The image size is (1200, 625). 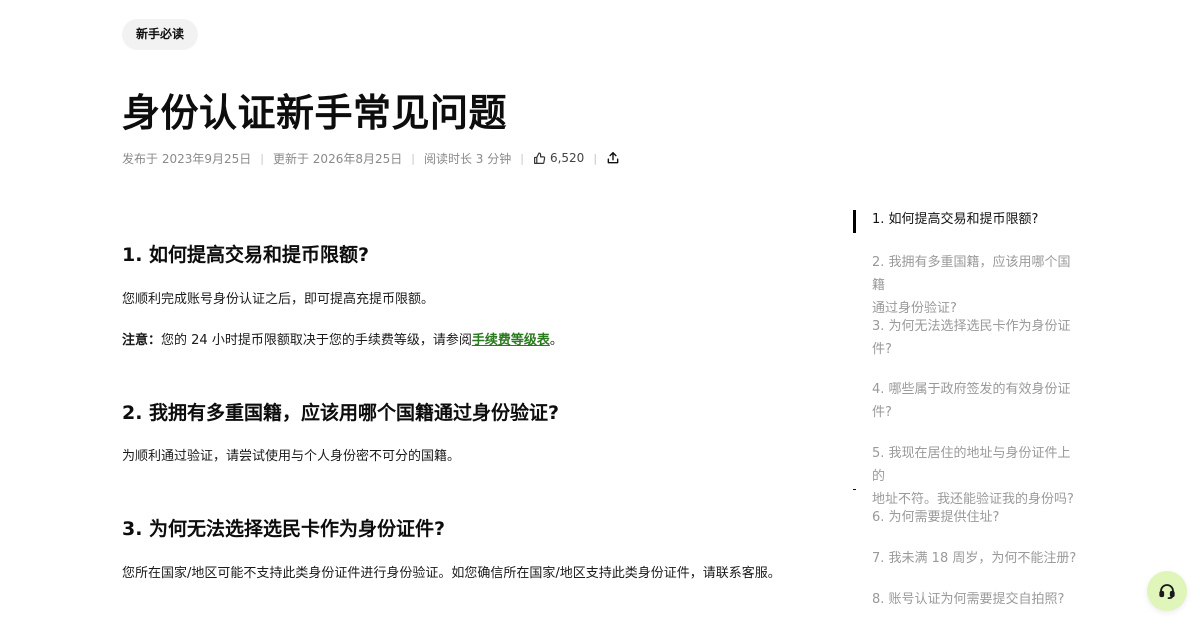 What do you see at coordinates (567, 158) in the screenshot?
I see `like-count: 6,520` at bounding box center [567, 158].